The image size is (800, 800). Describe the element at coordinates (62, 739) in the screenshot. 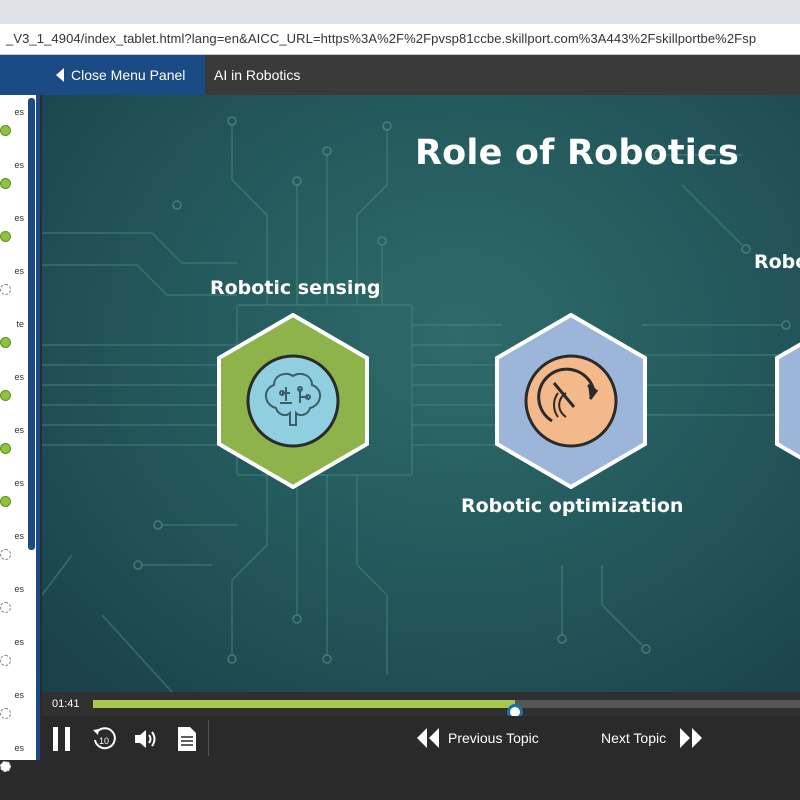

I see `pause-icon` at that location.